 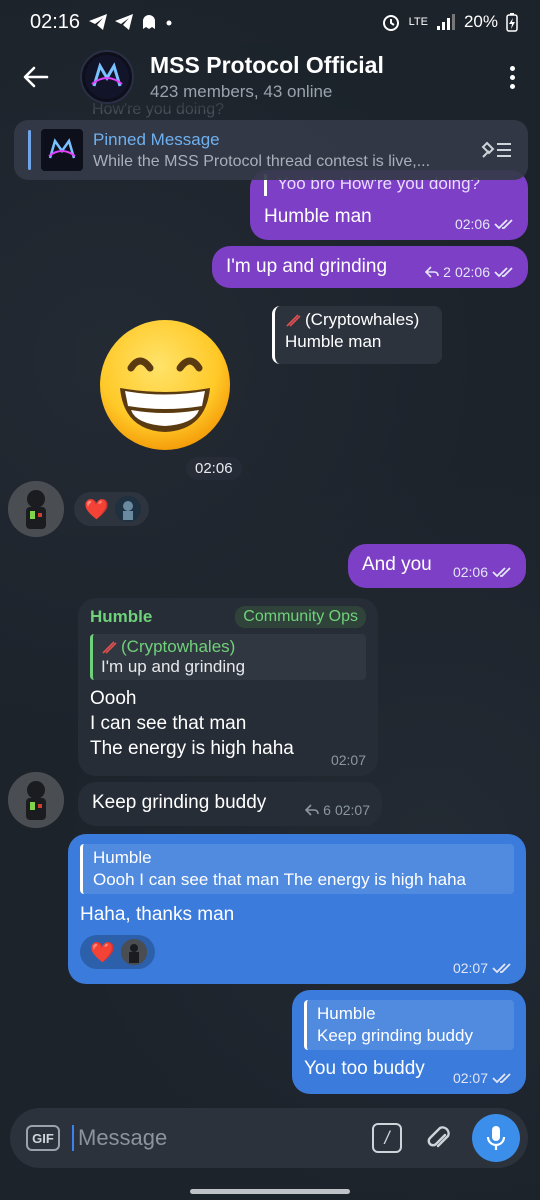 What do you see at coordinates (168, 723) in the screenshot?
I see `message-text-line: I can see that man` at bounding box center [168, 723].